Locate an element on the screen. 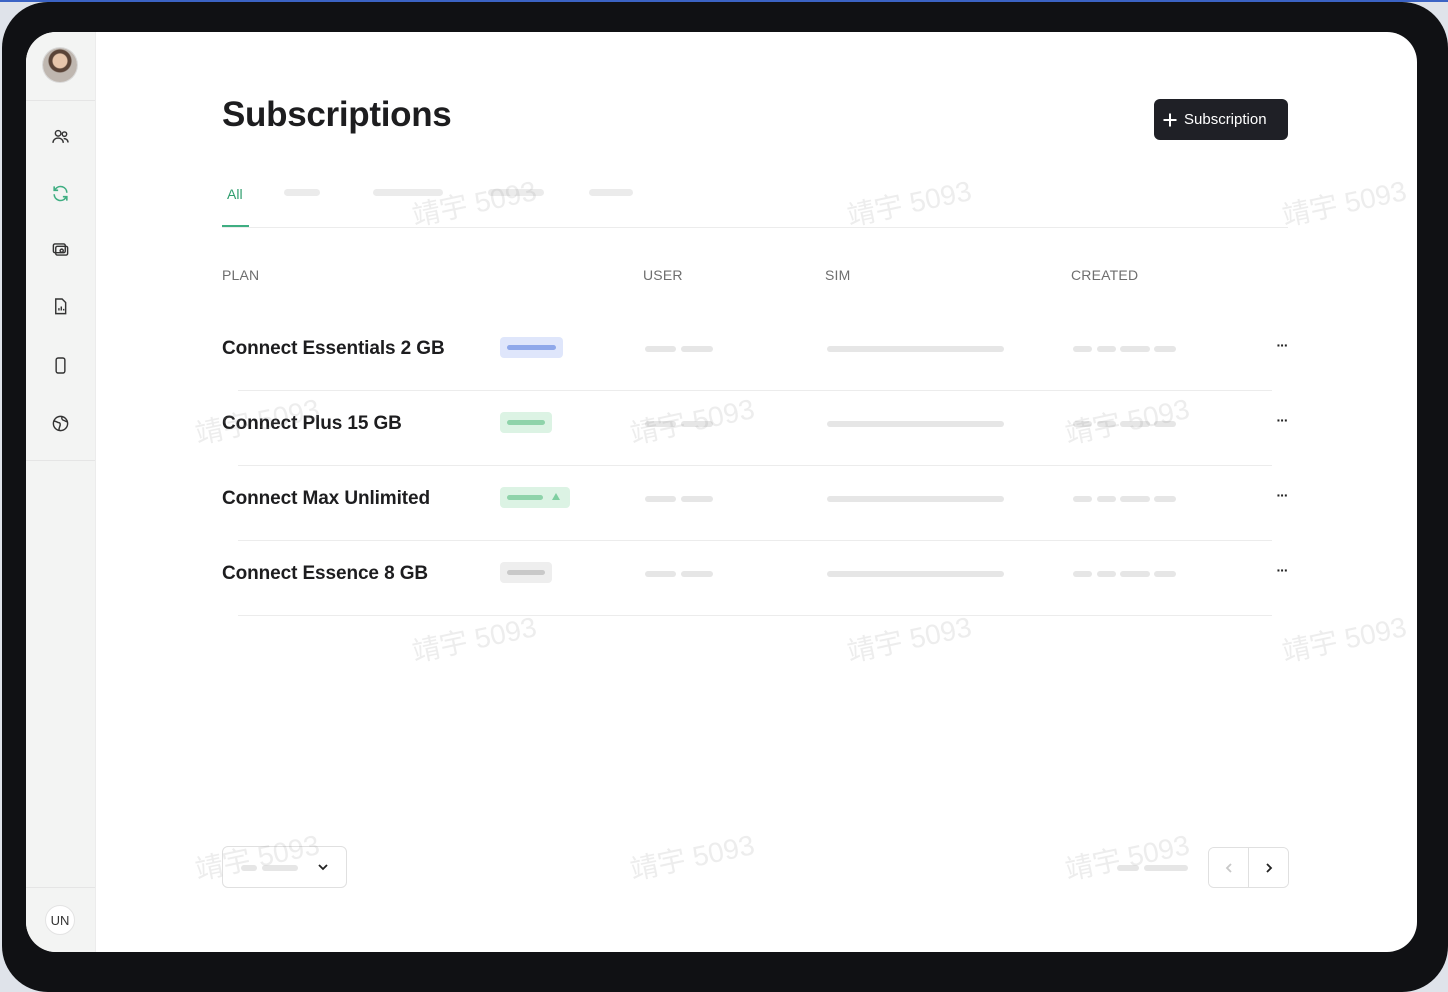 Image resolution: width=1448 pixels, height=992 pixels. plus-icon is located at coordinates (1170, 119).